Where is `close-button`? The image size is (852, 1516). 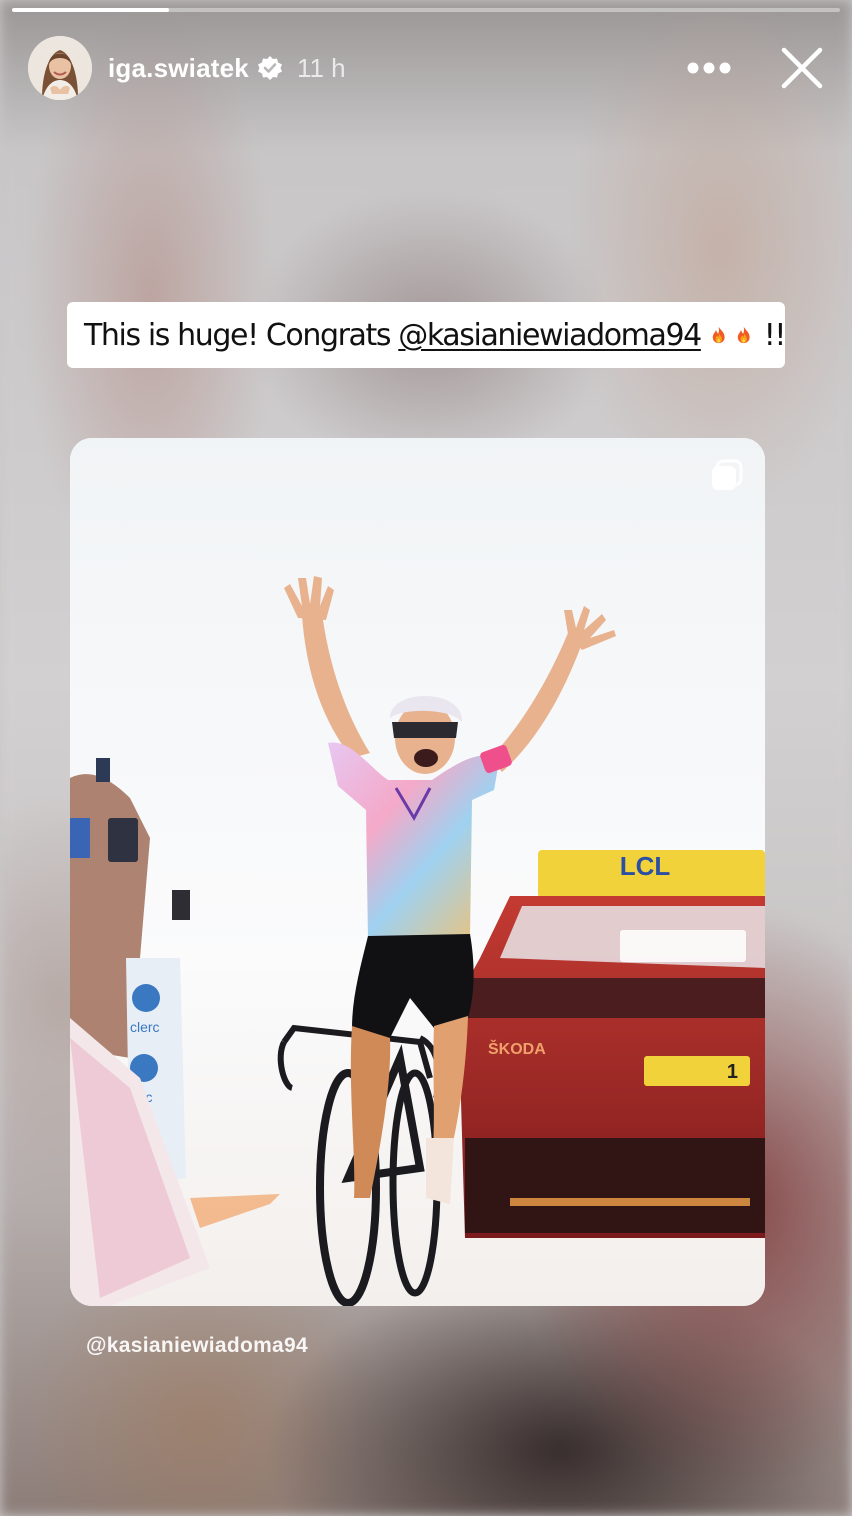
close-button is located at coordinates (802, 68).